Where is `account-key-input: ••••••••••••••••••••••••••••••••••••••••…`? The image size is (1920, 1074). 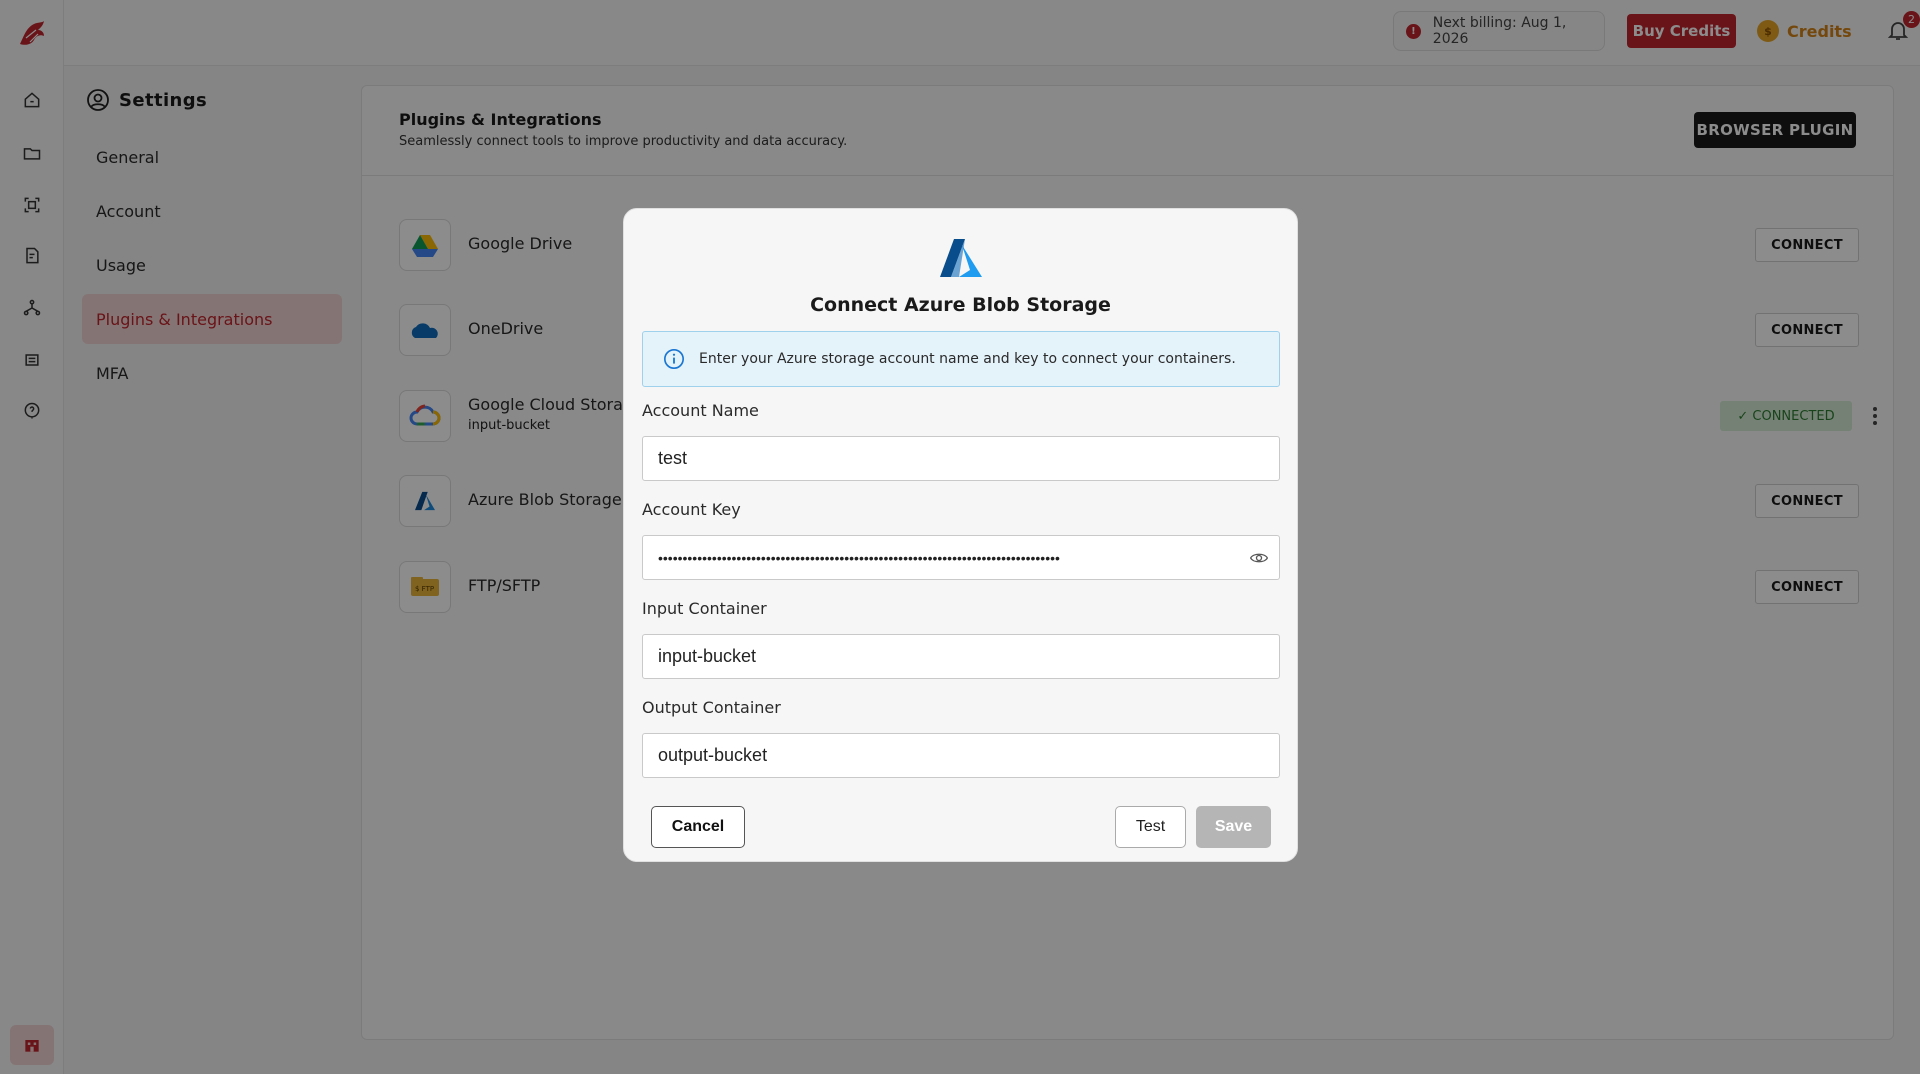 account-key-input: ••••••••••••••••••••••••••••••••••••••••… is located at coordinates (961, 557).